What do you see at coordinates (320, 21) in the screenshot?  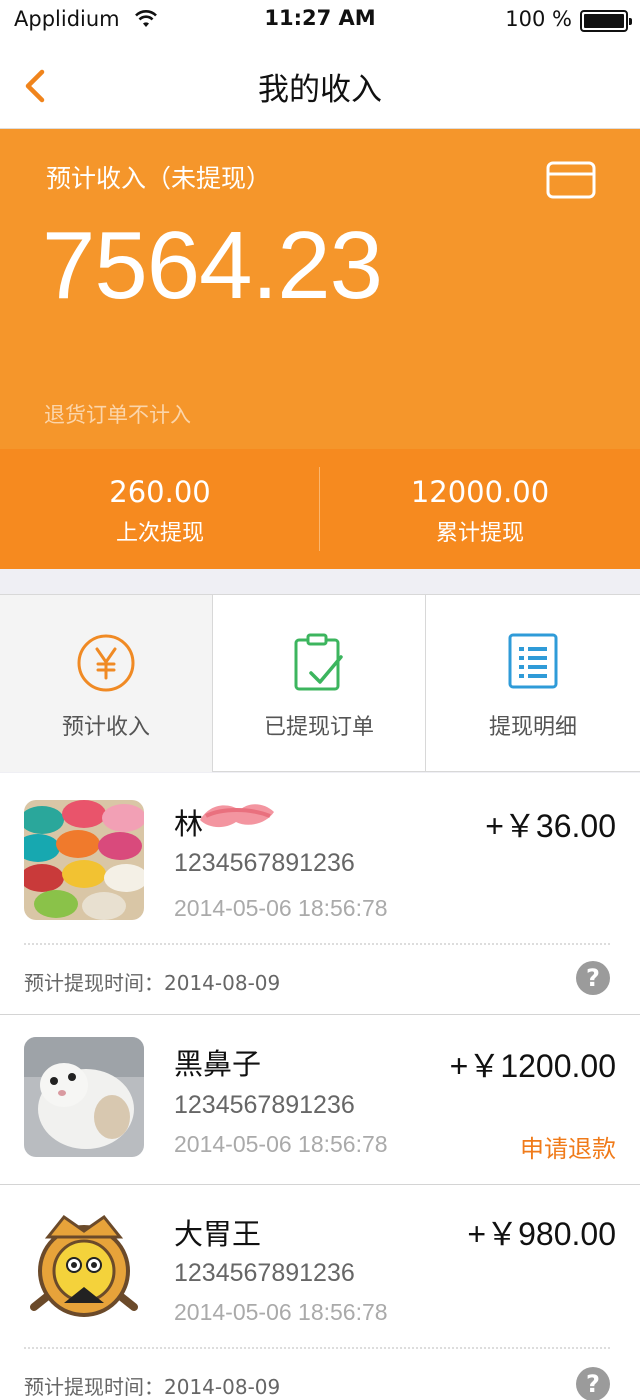 I see `status-bar: Applidium 11:27 AM 100 %` at bounding box center [320, 21].